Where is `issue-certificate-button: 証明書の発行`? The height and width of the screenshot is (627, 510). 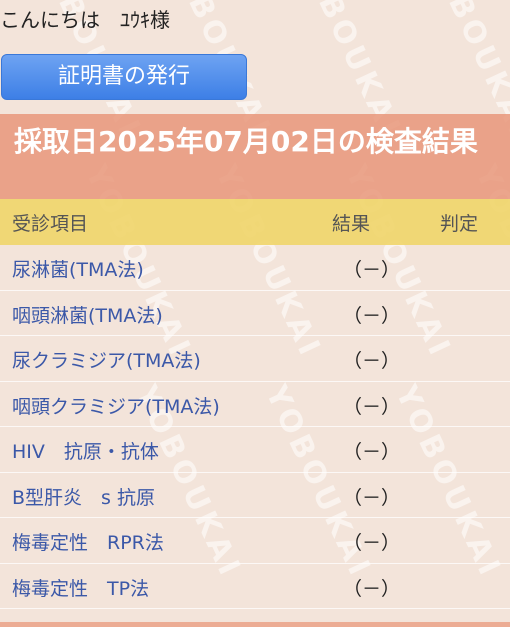
issue-certificate-button: 証明書の発行 is located at coordinates (124, 77).